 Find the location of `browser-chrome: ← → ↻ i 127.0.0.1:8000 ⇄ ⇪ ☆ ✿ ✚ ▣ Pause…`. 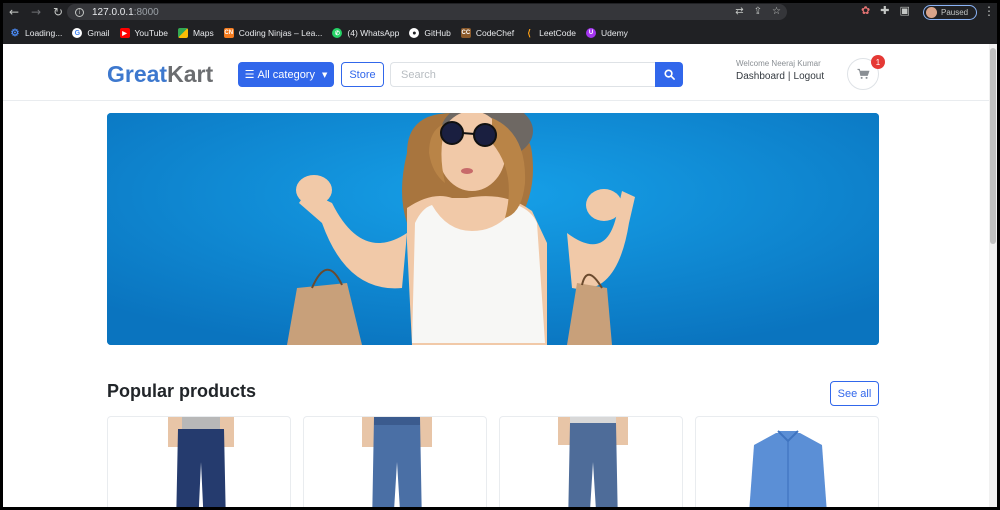

browser-chrome: ← → ↻ i 127.0.0.1:8000 ⇄ ⇪ ☆ ✿ ✚ ▣ Pause… is located at coordinates (500, 23).